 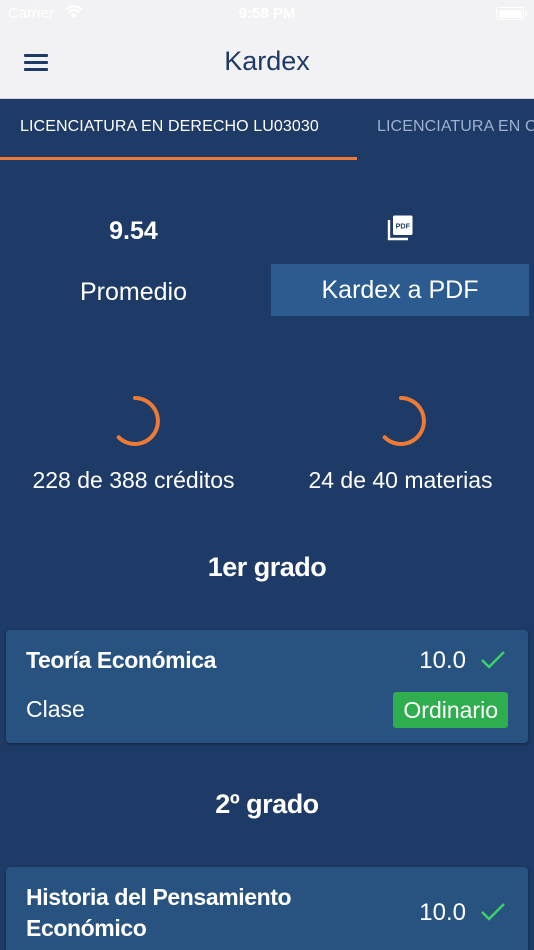 What do you see at coordinates (178, 158) in the screenshot?
I see `selected-tab-indicator` at bounding box center [178, 158].